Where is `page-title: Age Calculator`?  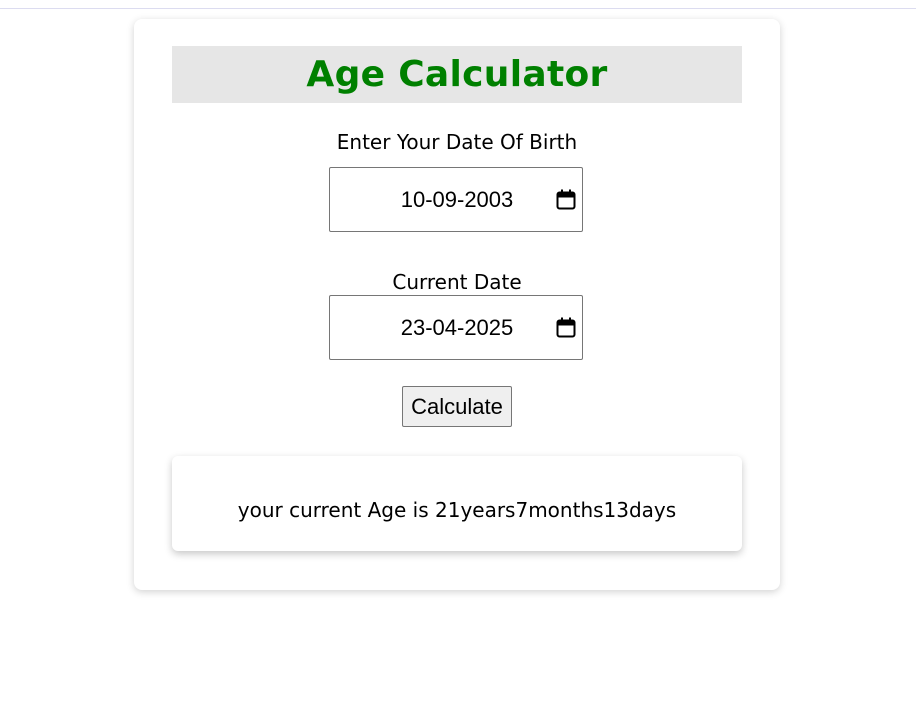
page-title: Age Calculator is located at coordinates (457, 74).